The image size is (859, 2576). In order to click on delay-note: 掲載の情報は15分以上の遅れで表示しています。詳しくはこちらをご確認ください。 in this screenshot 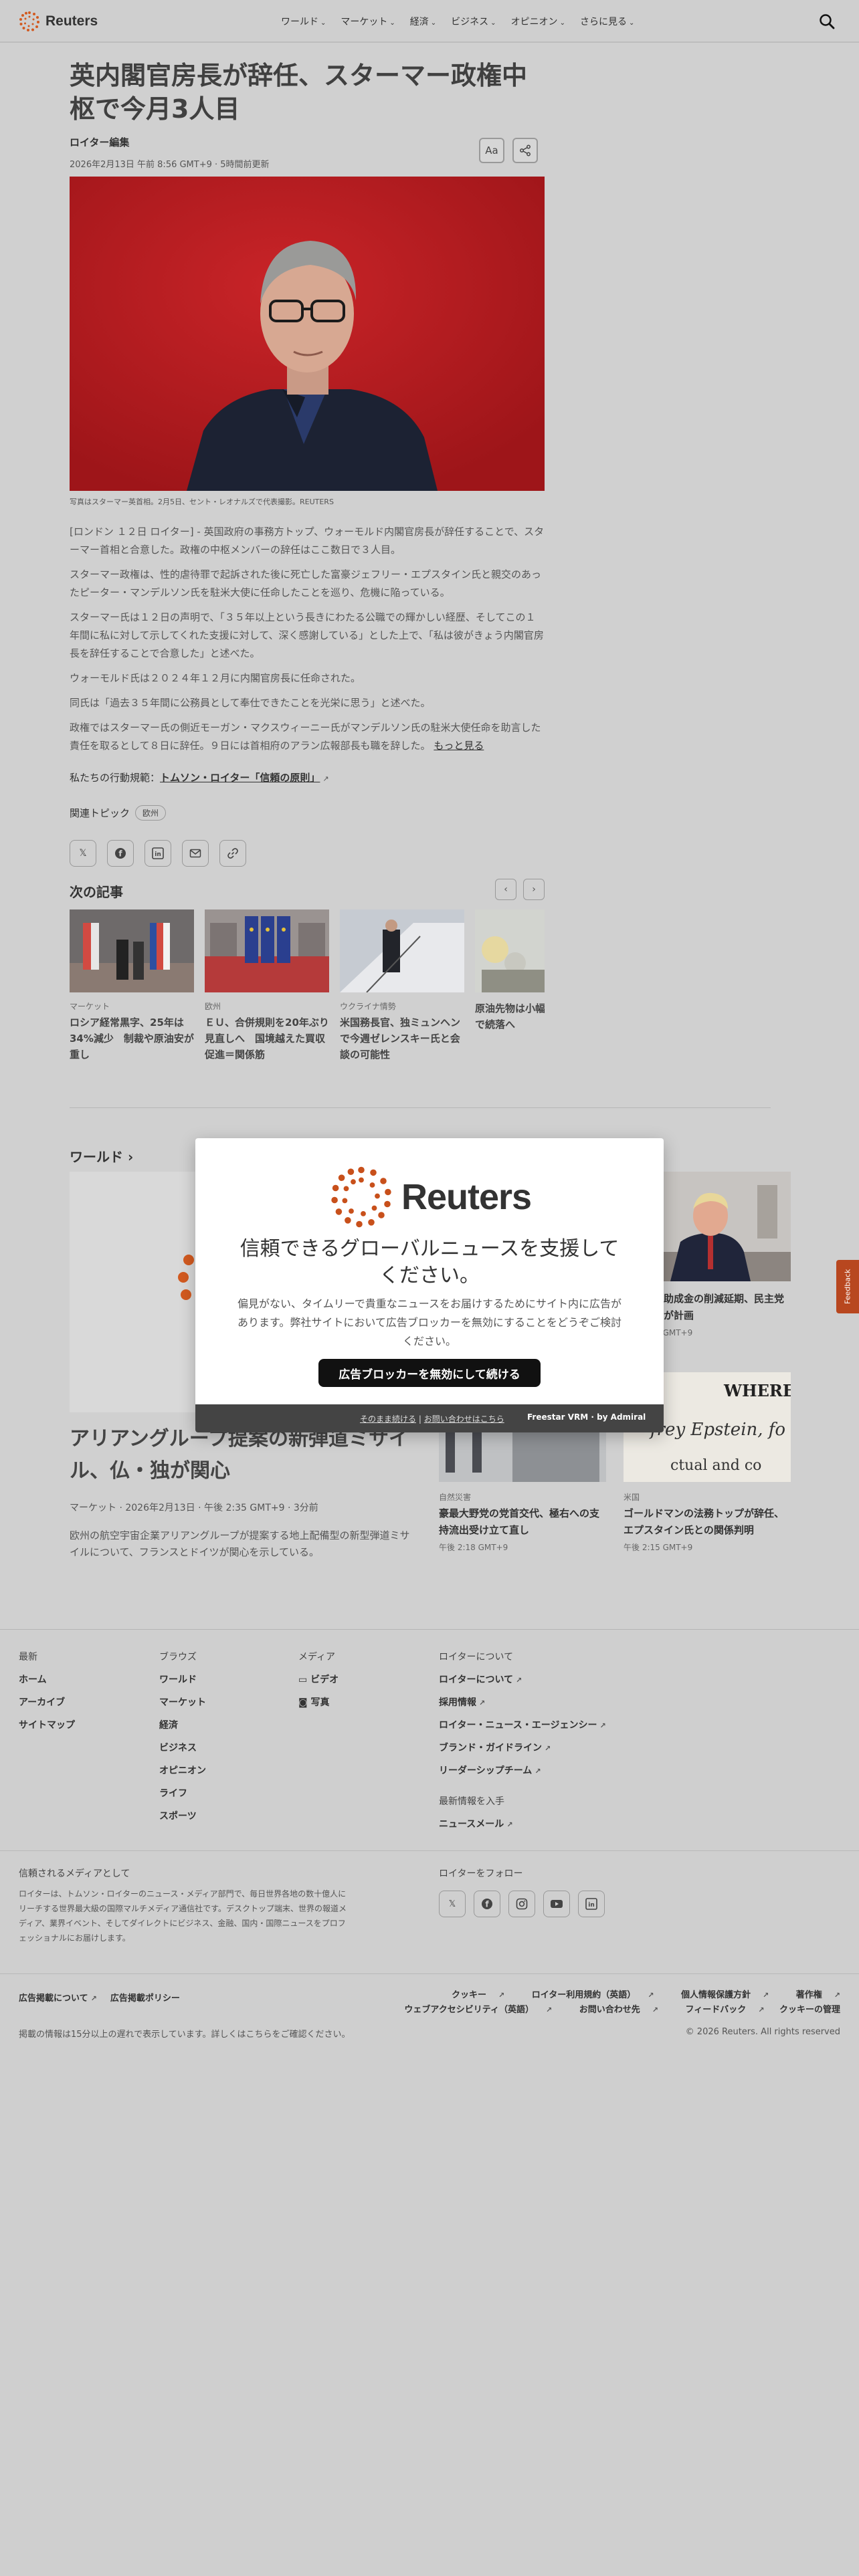, I will do `click(185, 2035)`.